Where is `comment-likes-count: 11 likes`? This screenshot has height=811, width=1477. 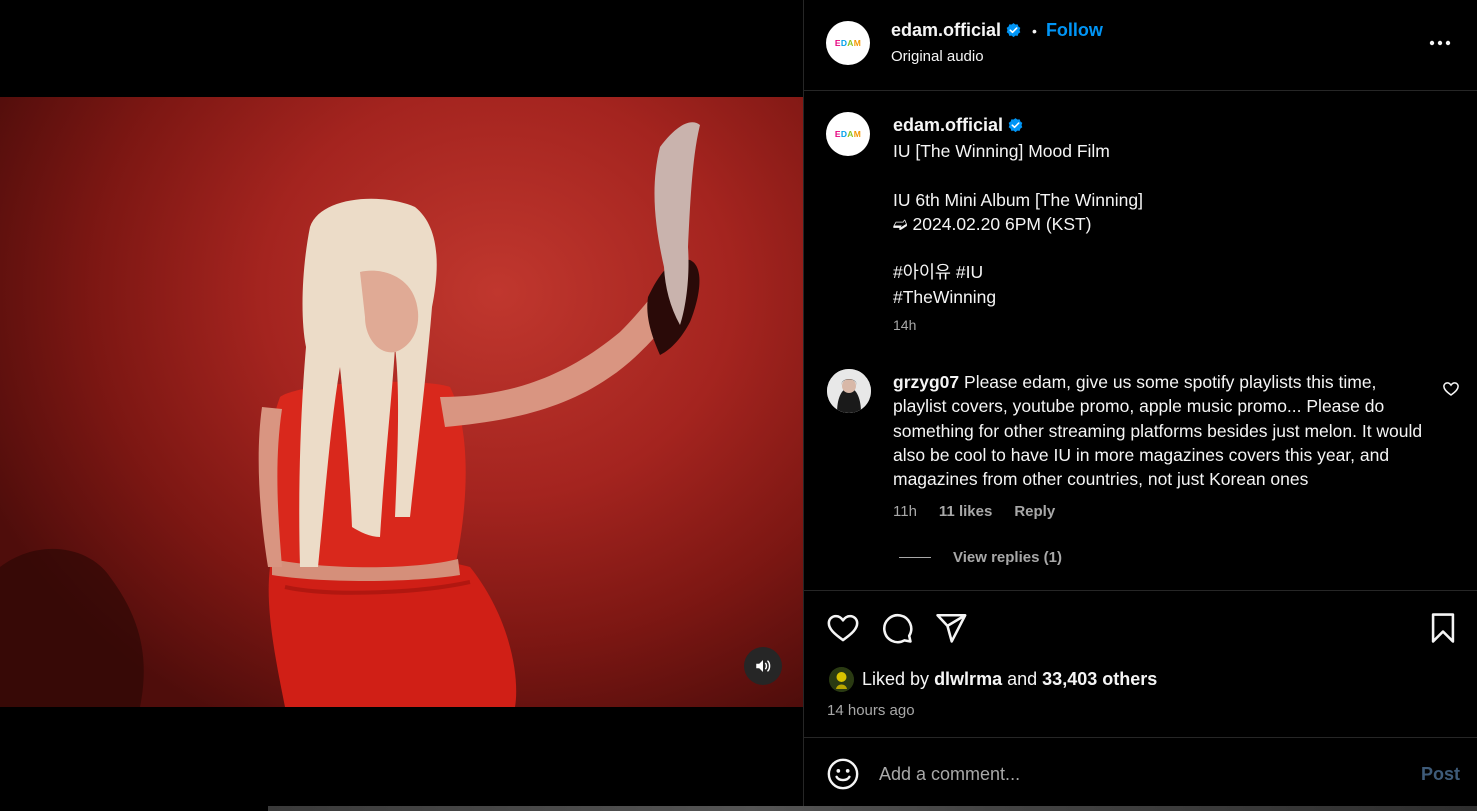 comment-likes-count: 11 likes is located at coordinates (965, 511).